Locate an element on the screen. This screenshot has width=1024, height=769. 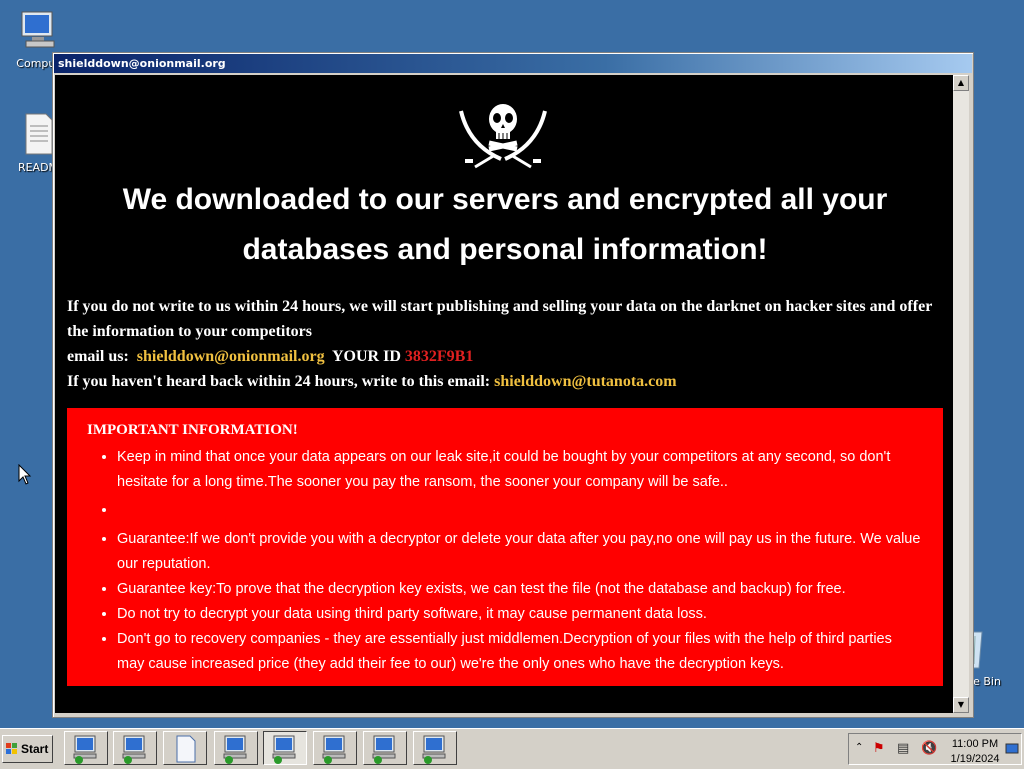
victim-id: 3832F9B1 is located at coordinates (439, 356).